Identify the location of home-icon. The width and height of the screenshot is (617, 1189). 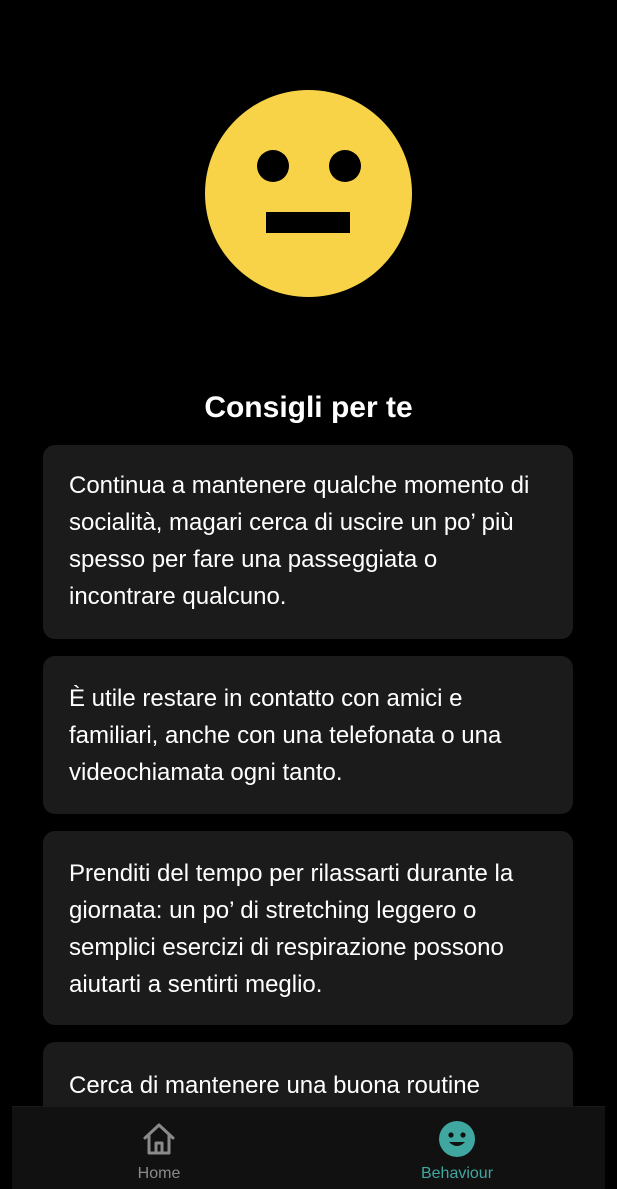
(159, 1139).